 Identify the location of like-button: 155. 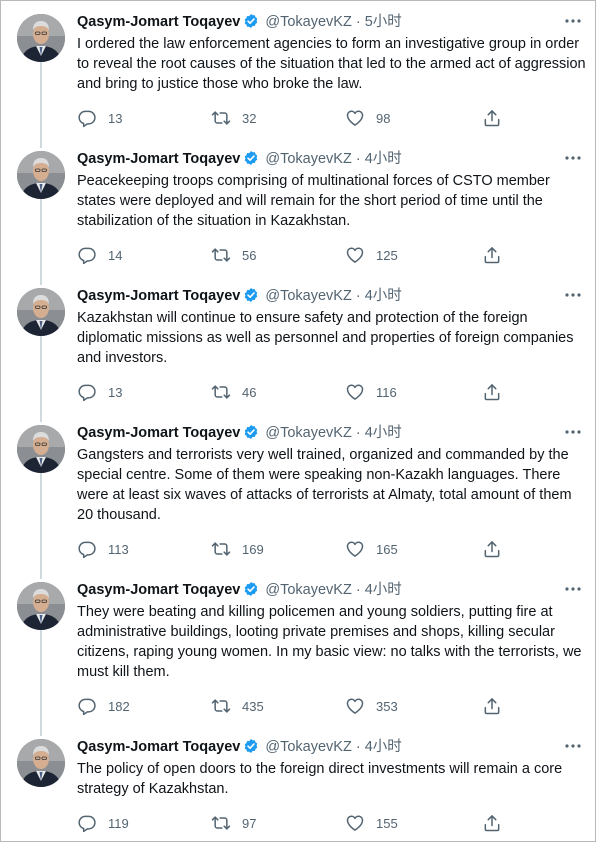
(371, 823).